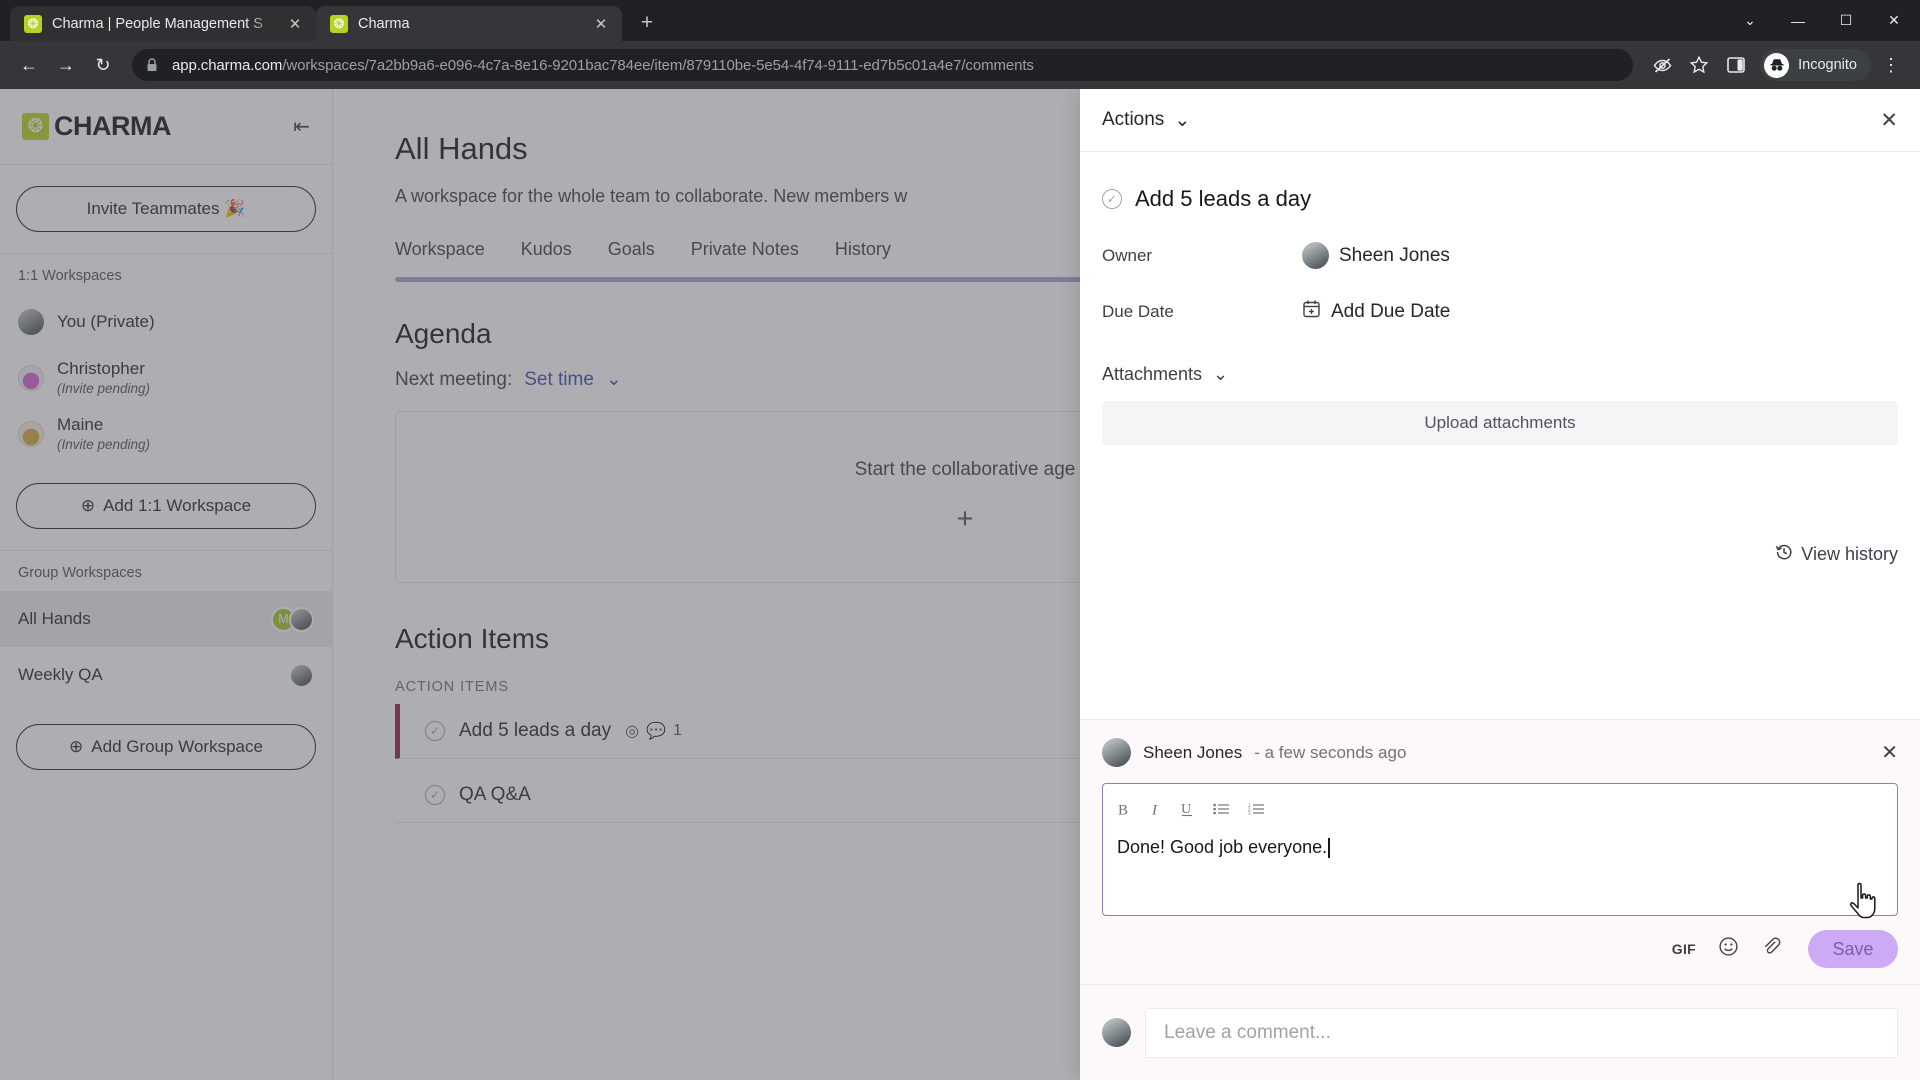 Image resolution: width=1920 pixels, height=1080 pixels. Describe the element at coordinates (1777, 65) in the screenshot. I see `incognito-icon` at that location.